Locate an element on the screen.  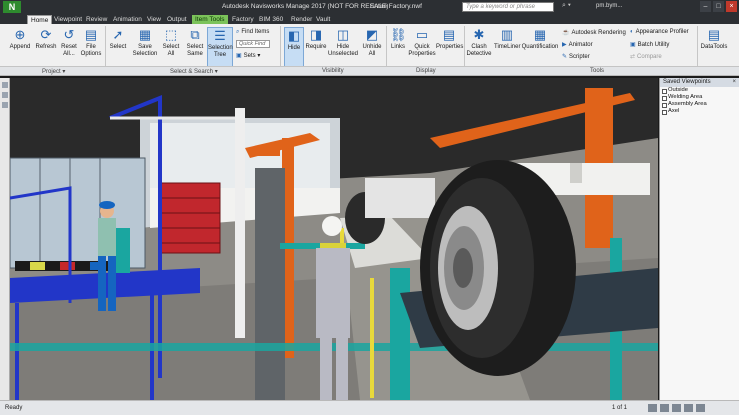
clash-icon: ✱ is located at coordinates (479, 34).